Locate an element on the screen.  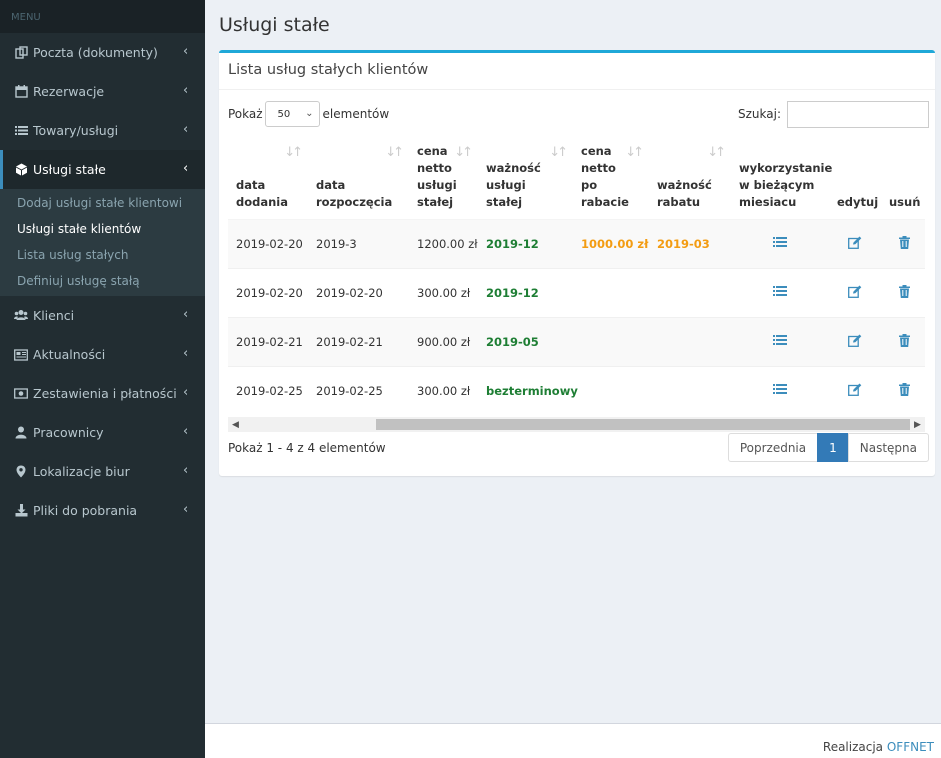
sidebar-item-label: Usługi stałe is located at coordinates (69, 169).